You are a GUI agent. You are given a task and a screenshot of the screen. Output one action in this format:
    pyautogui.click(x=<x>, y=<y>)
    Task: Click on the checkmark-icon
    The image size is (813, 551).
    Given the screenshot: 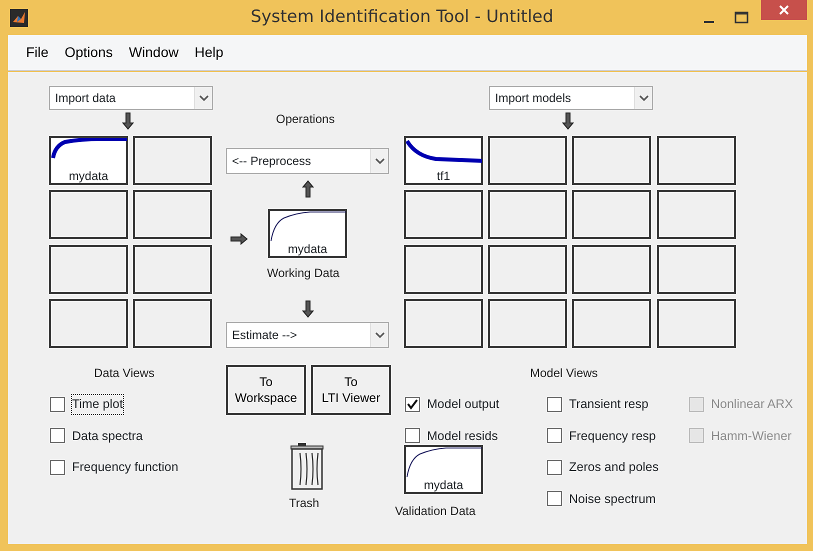 What is the action you would take?
    pyautogui.click(x=412, y=404)
    